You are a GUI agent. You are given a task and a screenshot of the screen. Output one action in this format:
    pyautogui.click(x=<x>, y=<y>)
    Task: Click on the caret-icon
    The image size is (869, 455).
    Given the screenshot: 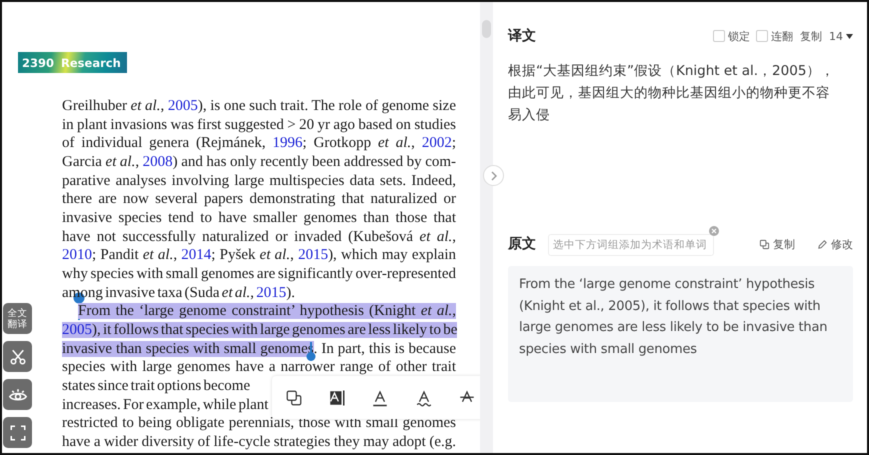 What is the action you would take?
    pyautogui.click(x=849, y=36)
    